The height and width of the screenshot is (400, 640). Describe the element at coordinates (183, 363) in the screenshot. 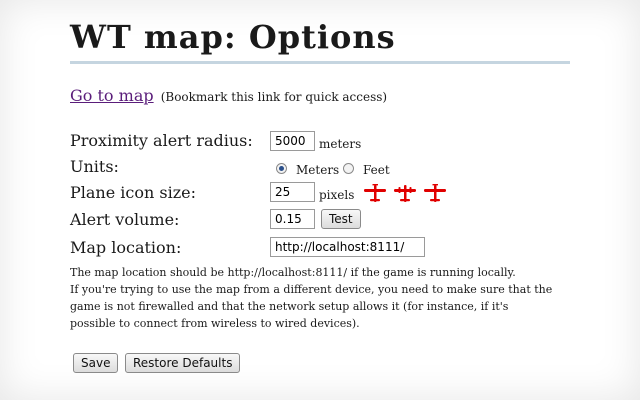

I see `restore-defaults-button: Restore Defaults` at that location.